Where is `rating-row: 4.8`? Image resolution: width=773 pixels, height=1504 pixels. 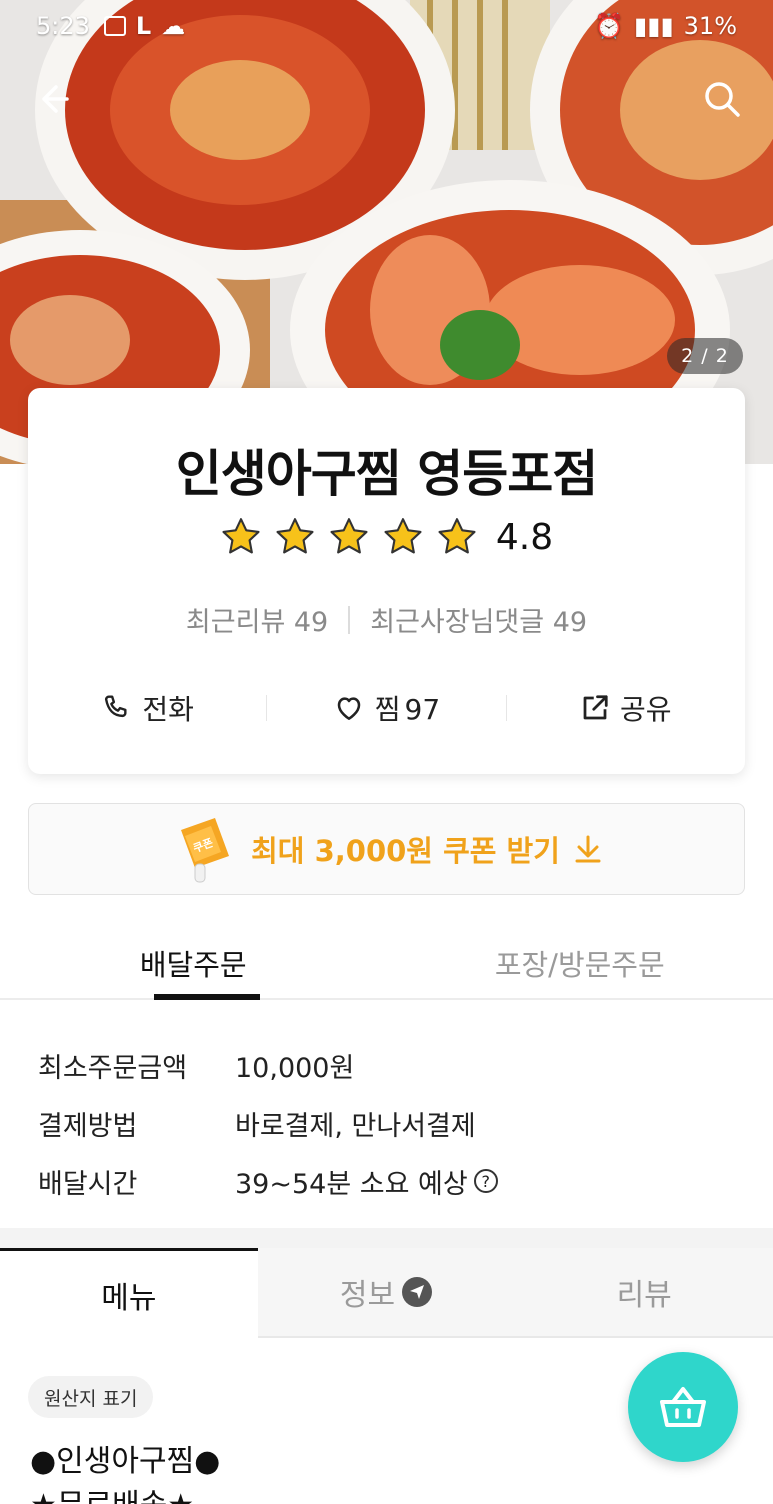 rating-row: 4.8 is located at coordinates (386, 537).